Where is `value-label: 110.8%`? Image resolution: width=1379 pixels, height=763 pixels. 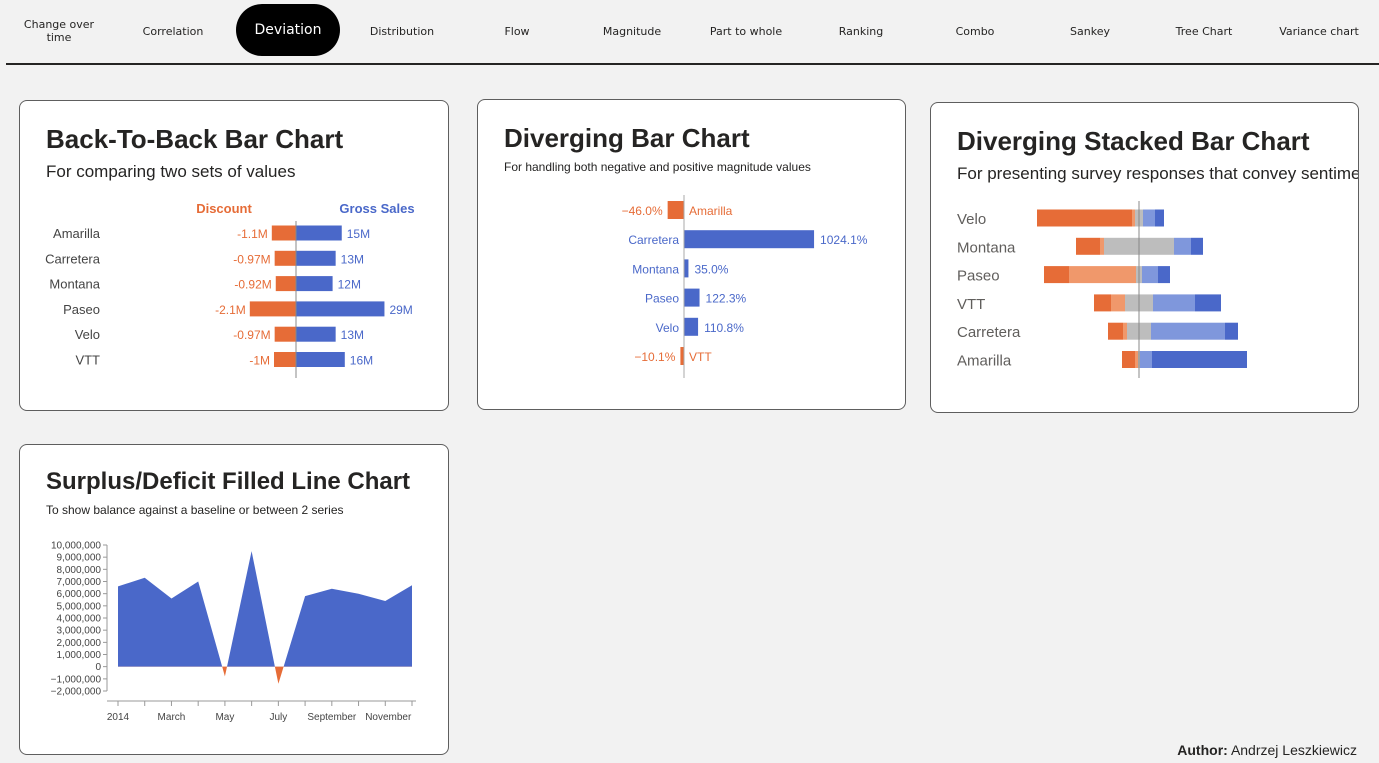
value-label: 110.8% is located at coordinates (724, 328).